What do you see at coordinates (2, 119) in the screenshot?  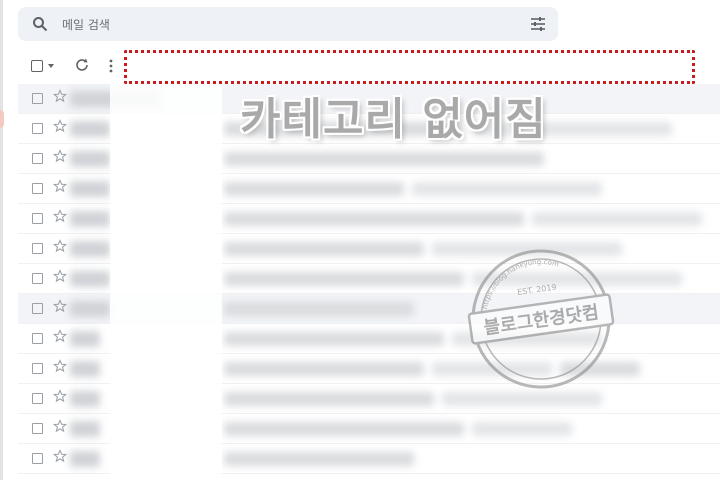 I see `side-panel-indicator` at bounding box center [2, 119].